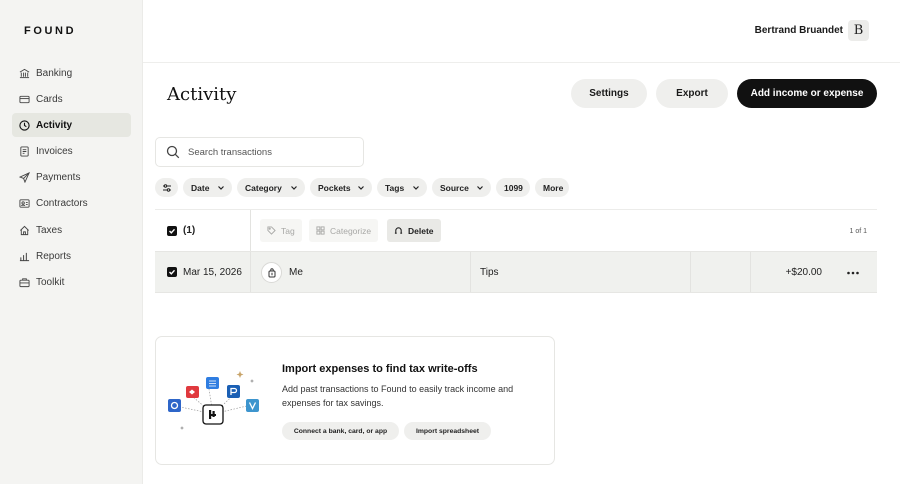  What do you see at coordinates (271, 230) in the screenshot?
I see `tag-icon` at bounding box center [271, 230].